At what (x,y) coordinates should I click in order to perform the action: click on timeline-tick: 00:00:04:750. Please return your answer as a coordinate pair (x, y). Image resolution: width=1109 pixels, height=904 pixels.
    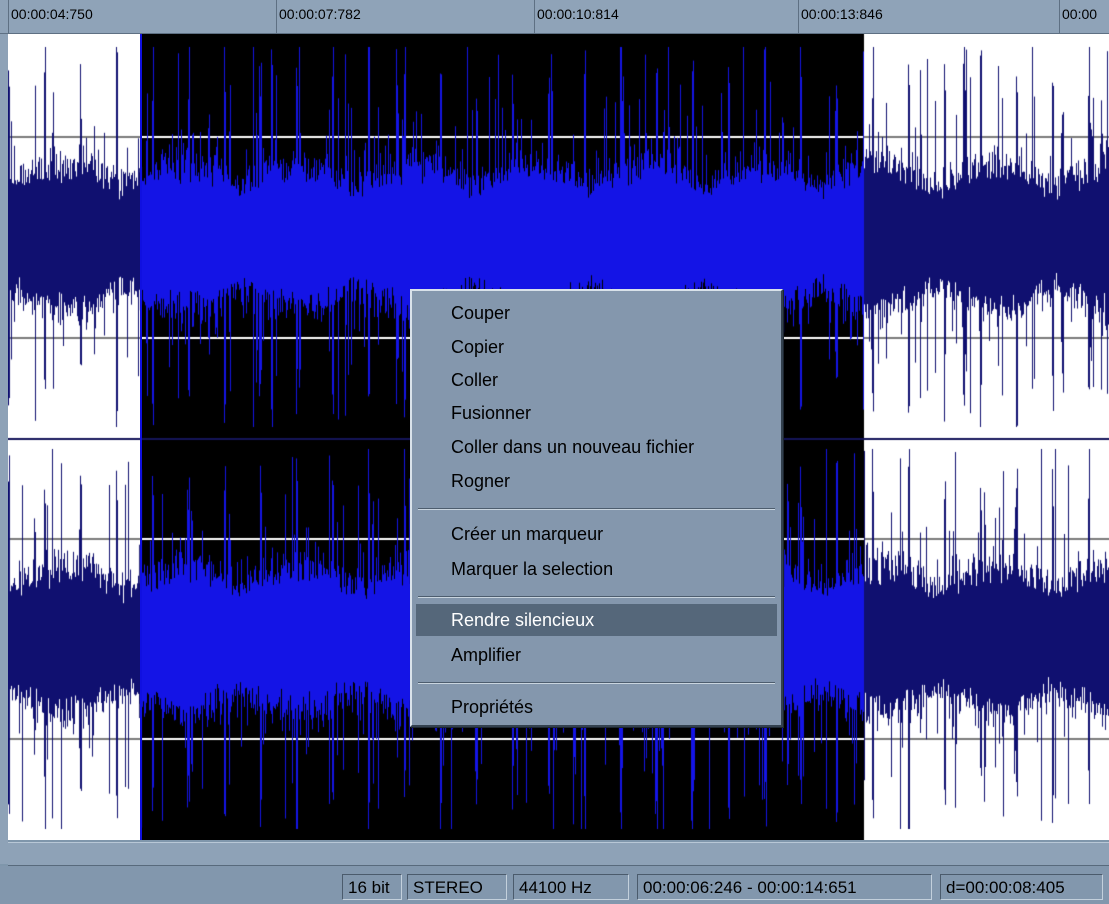
    Looking at the image, I should click on (52, 14).